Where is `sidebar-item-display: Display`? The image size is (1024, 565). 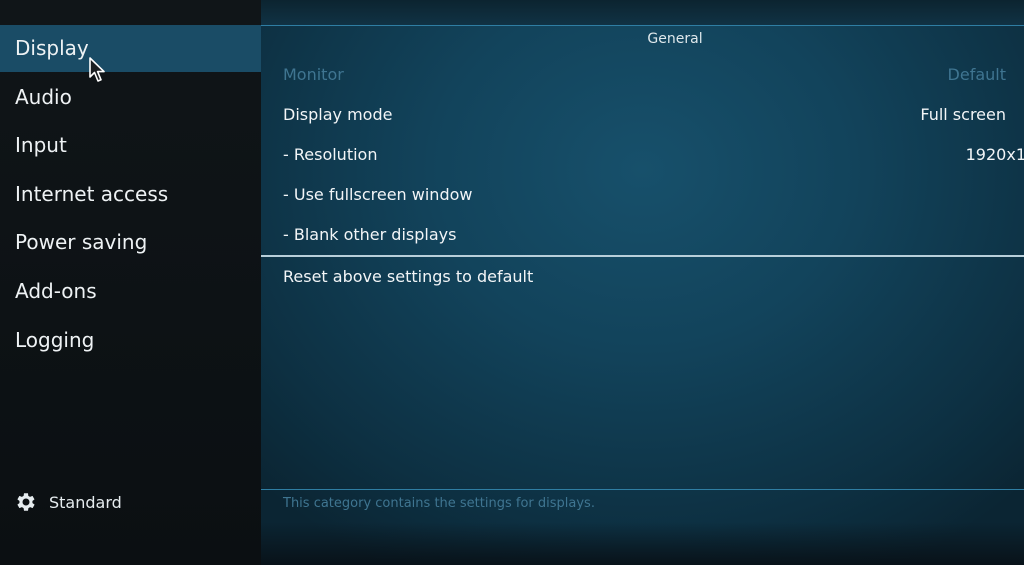 sidebar-item-display: Display is located at coordinates (130, 48).